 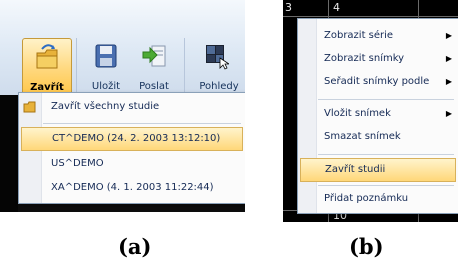 I want to click on viewport-number: 4, so click(x=336, y=7).